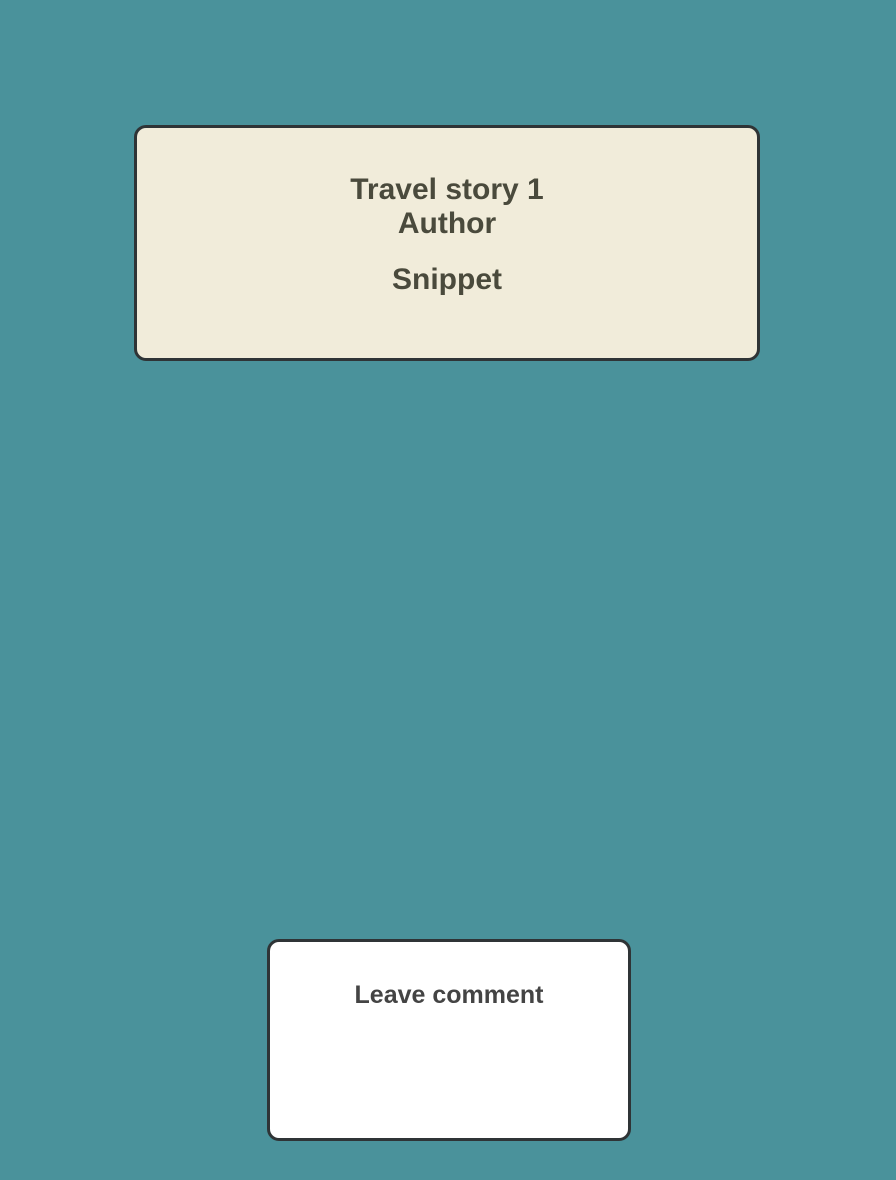 The image size is (896, 1180). What do you see at coordinates (449, 995) in the screenshot?
I see `leave-comment-label: Leave comment` at bounding box center [449, 995].